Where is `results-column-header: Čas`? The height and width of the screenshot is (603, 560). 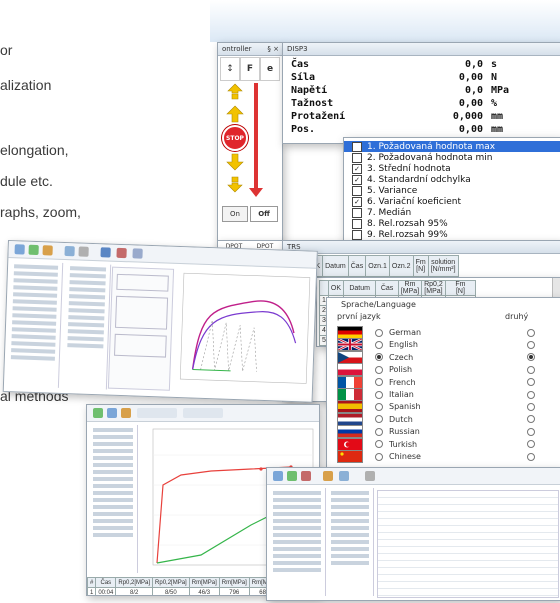 results-column-header: Čas is located at coordinates (387, 288).